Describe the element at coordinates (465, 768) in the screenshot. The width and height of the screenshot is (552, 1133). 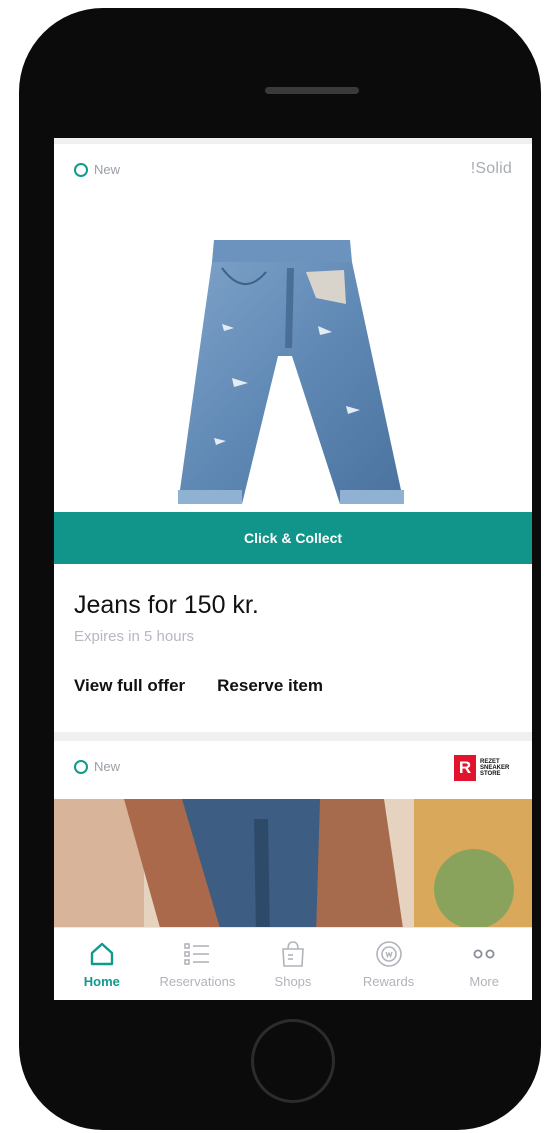
I see `rezet-letter-mark: R` at that location.